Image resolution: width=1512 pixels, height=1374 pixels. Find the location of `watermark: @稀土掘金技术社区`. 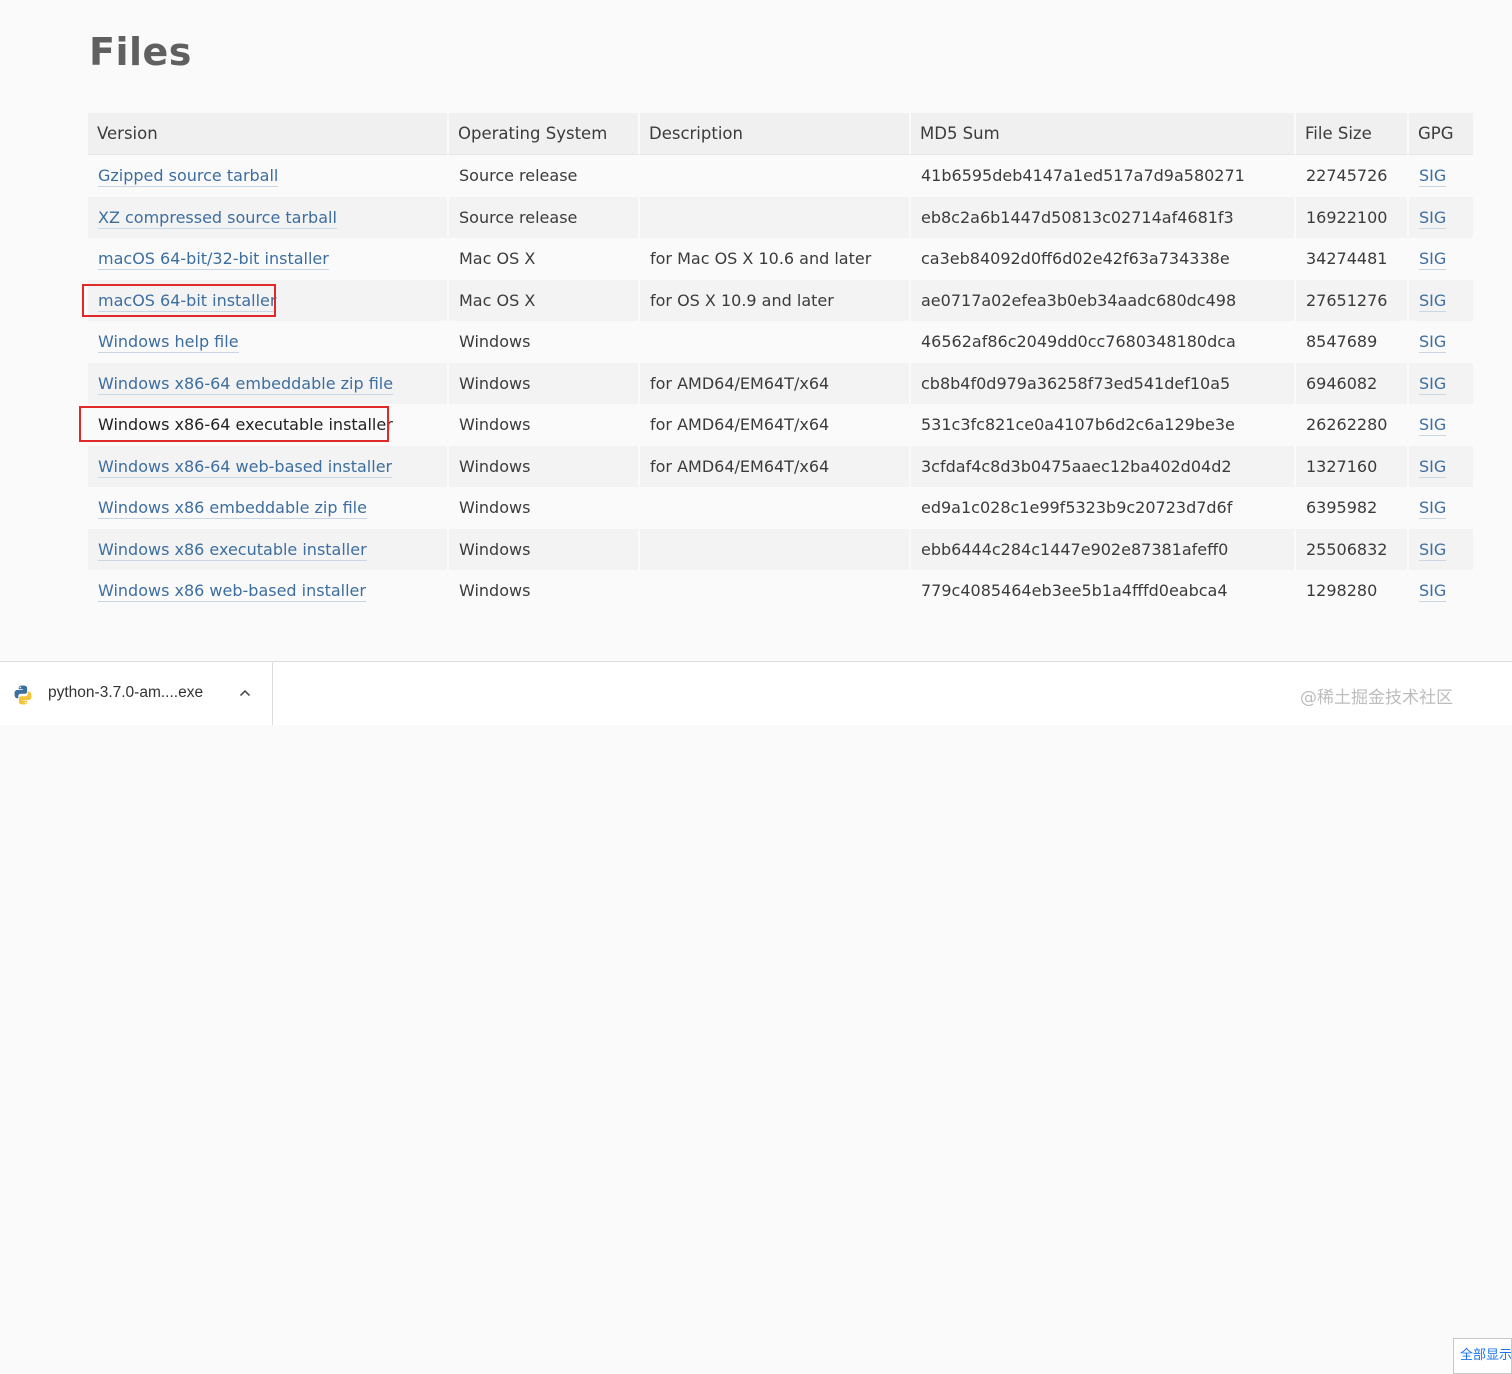

watermark: @稀土掘金技术社区 is located at coordinates (1376, 698).